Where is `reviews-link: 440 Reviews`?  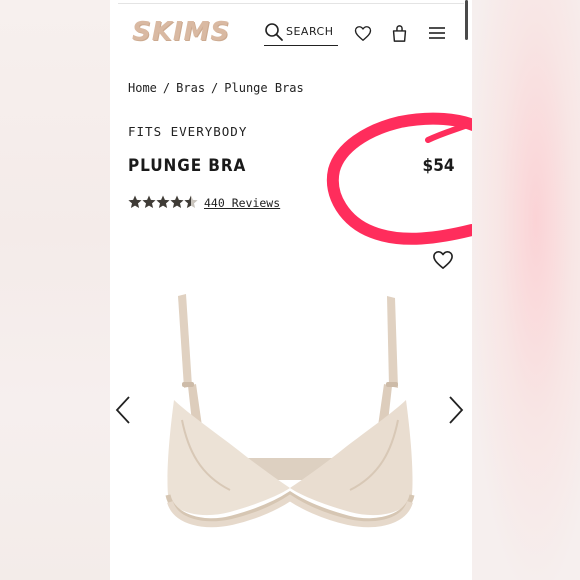 reviews-link: 440 Reviews is located at coordinates (242, 203).